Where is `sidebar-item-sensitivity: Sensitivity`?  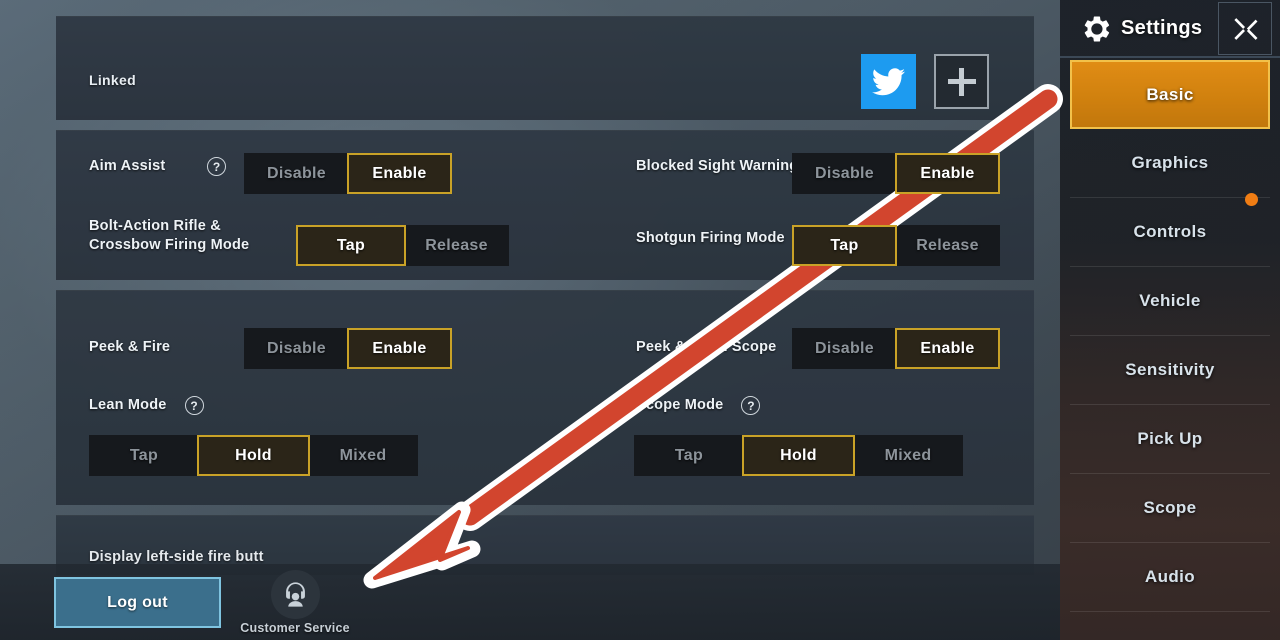
sidebar-item-sensitivity: Sensitivity is located at coordinates (1170, 370).